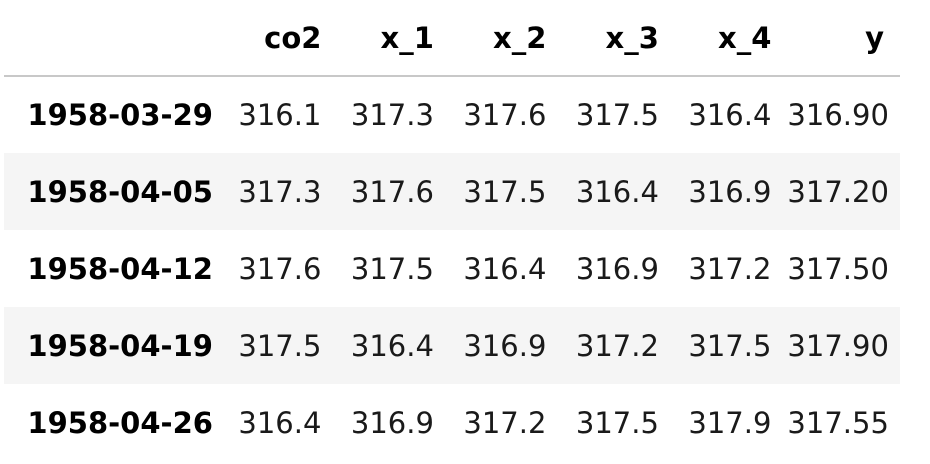  What do you see at coordinates (843, 38) in the screenshot?
I see `column-header-y: y` at bounding box center [843, 38].